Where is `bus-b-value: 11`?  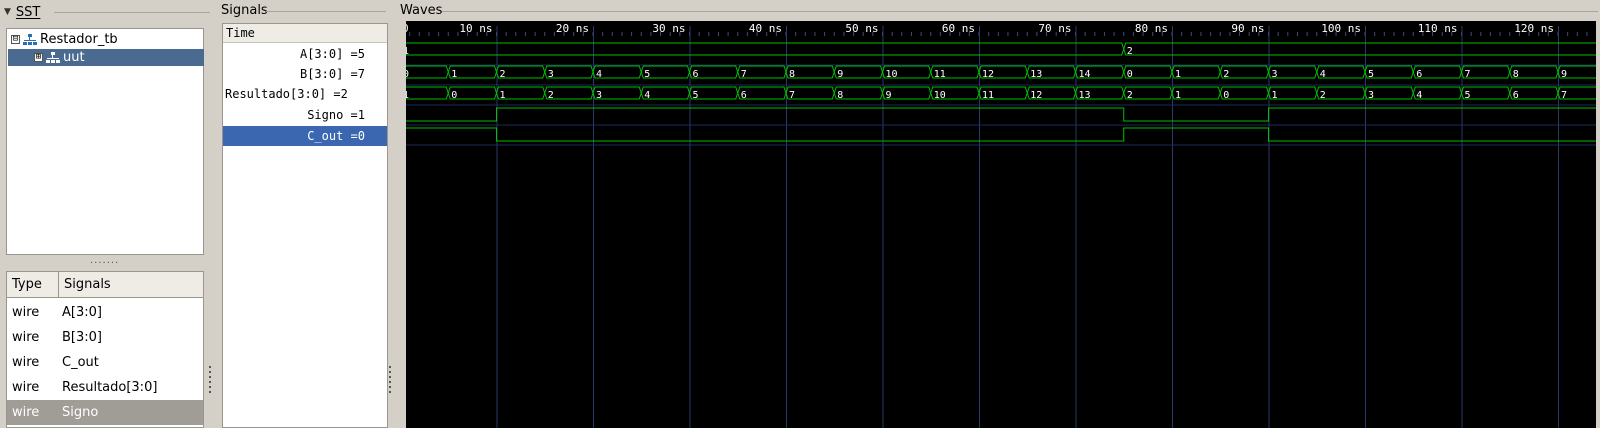
bus-b-value: 11 is located at coordinates (940, 74).